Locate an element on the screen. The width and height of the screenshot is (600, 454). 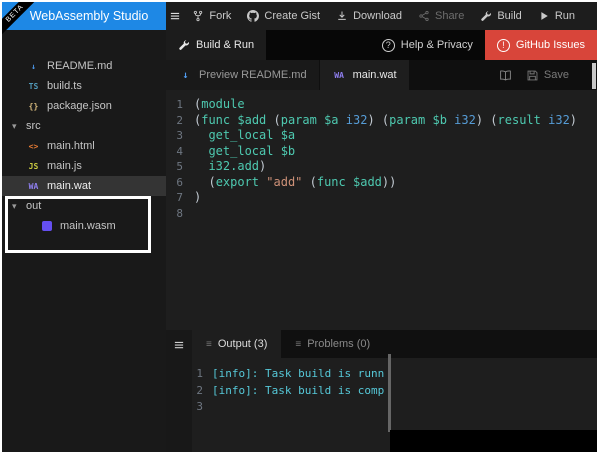
line-number: 6 is located at coordinates (179, 182).